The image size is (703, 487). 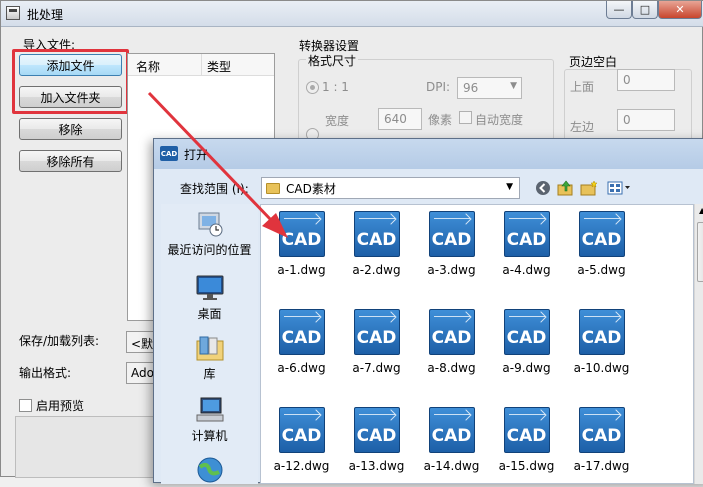 I want to click on annotation-arrow, so click(x=217, y=164).